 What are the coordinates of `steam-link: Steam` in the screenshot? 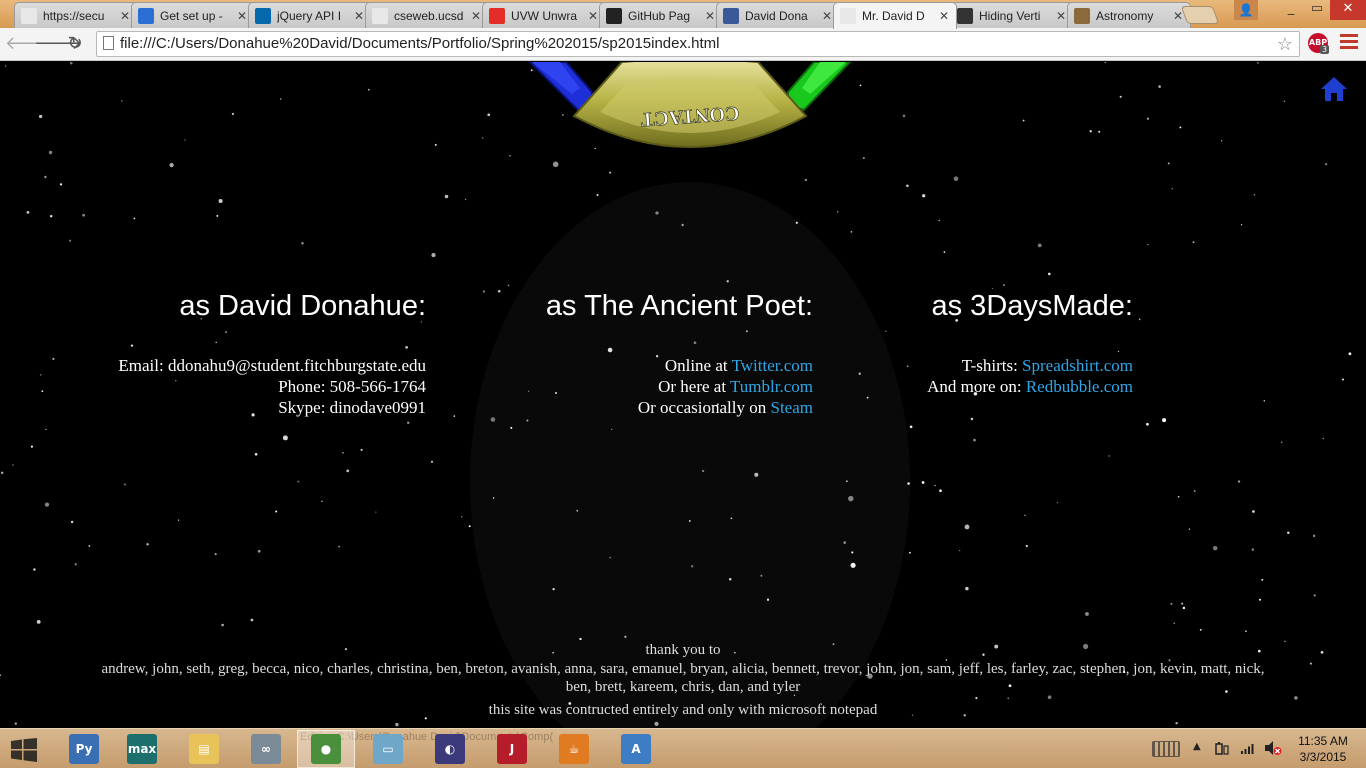 It's located at (792, 407).